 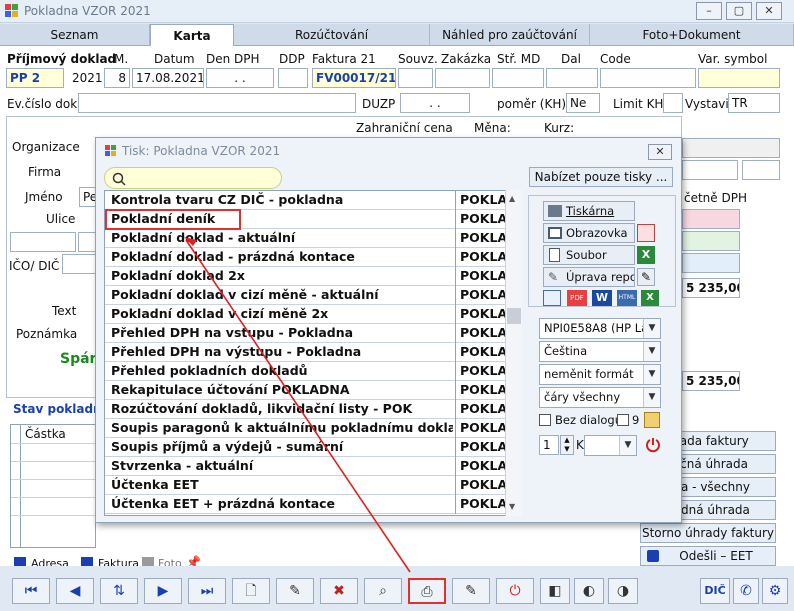 I want to click on report-row: Přehled pokladních dokladů POKLA, so click(x=313, y=371).